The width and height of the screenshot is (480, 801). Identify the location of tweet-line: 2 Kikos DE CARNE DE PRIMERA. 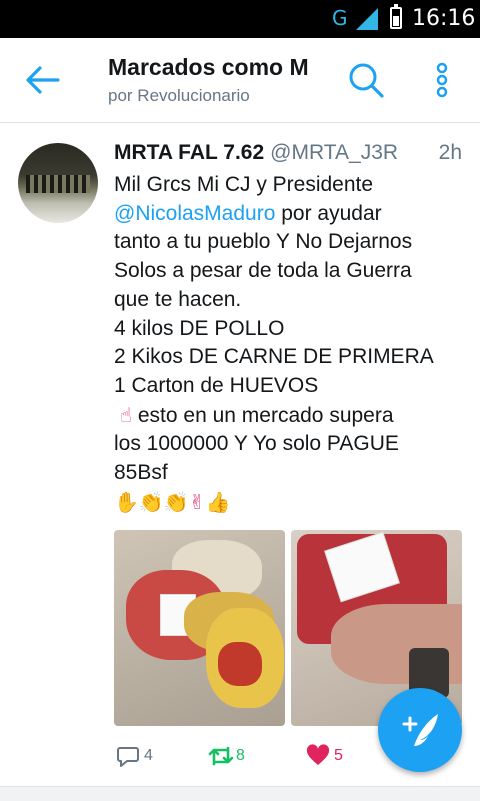
(274, 357).